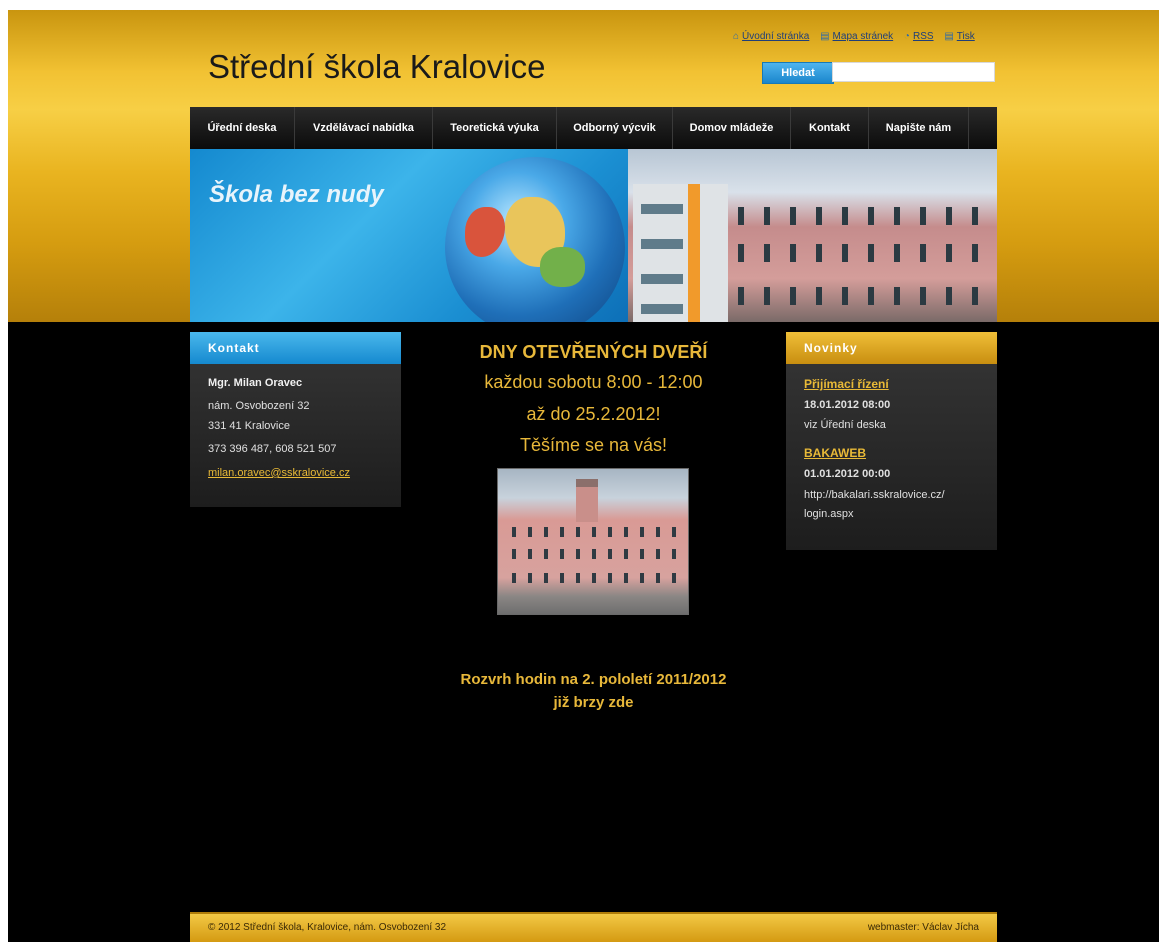 This screenshot has height=942, width=1167. I want to click on news-item-text: login.aspx, so click(829, 514).